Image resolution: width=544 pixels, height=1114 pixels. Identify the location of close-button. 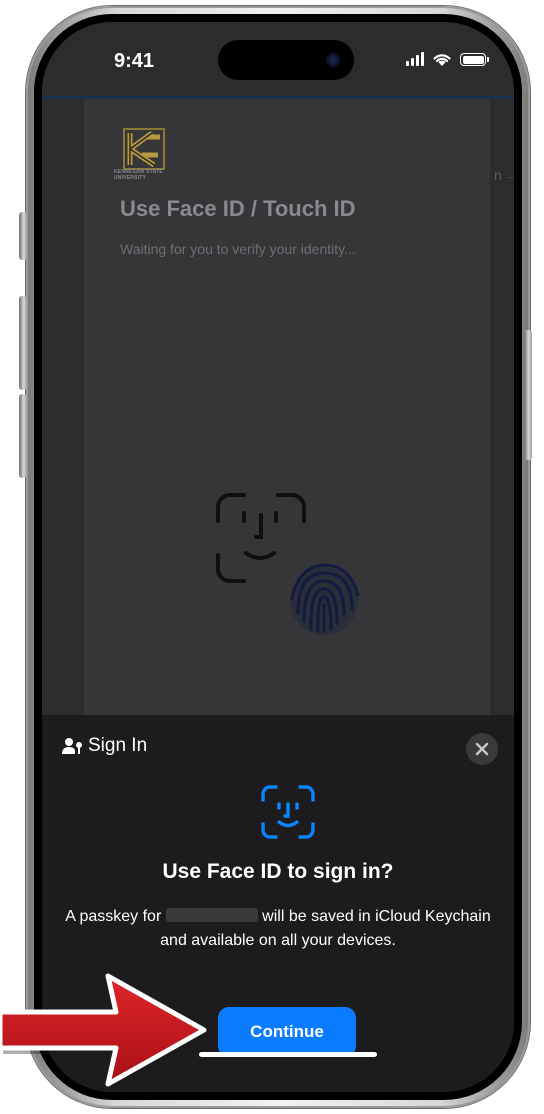
(482, 749).